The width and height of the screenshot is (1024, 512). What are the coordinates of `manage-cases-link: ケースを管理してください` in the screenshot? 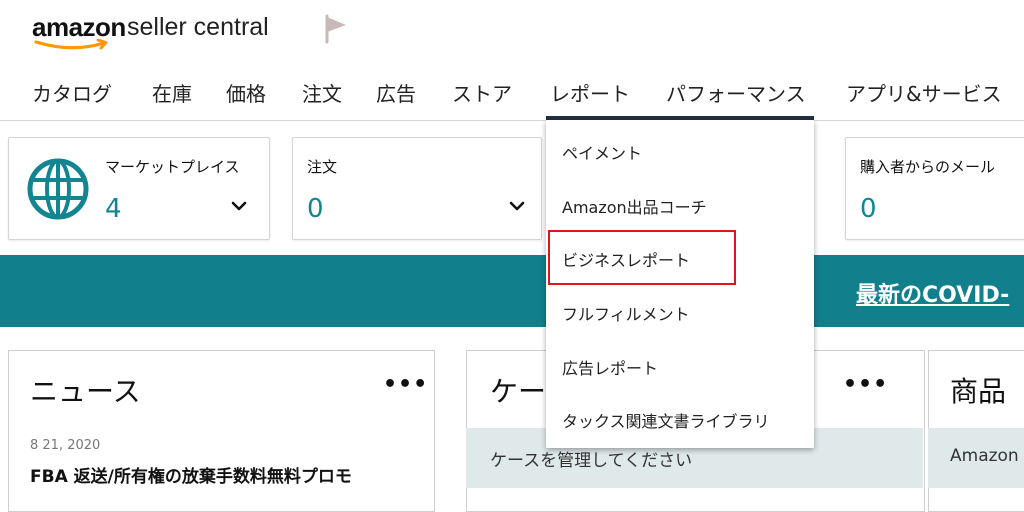 It's located at (591, 458).